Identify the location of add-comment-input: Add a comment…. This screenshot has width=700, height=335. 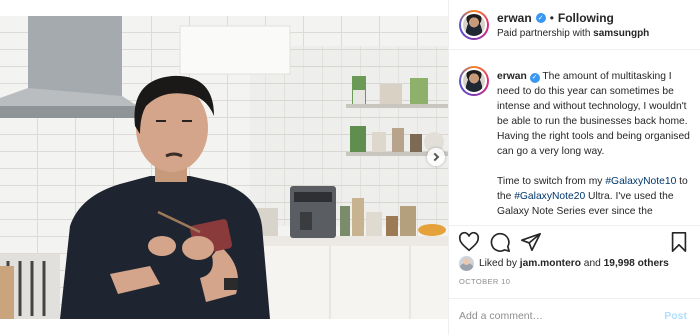
(501, 316).